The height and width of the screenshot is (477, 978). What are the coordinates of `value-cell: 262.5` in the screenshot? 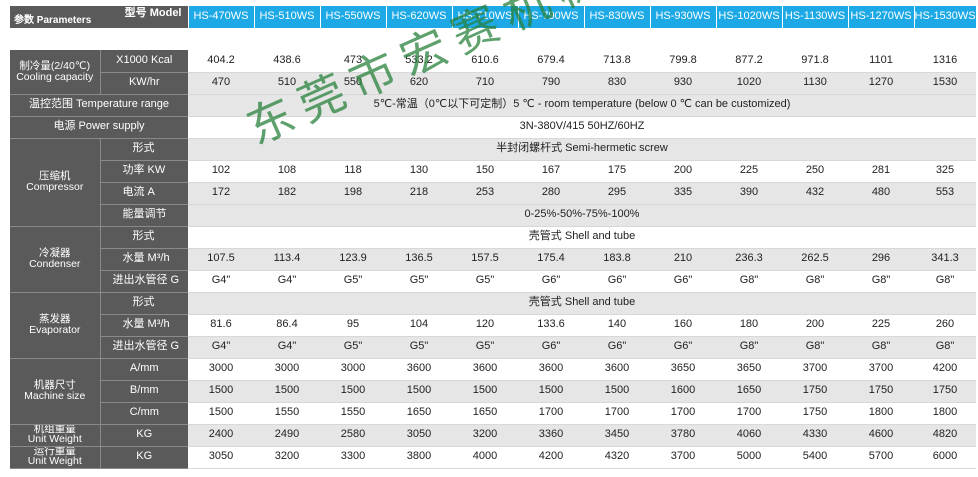 It's located at (815, 259).